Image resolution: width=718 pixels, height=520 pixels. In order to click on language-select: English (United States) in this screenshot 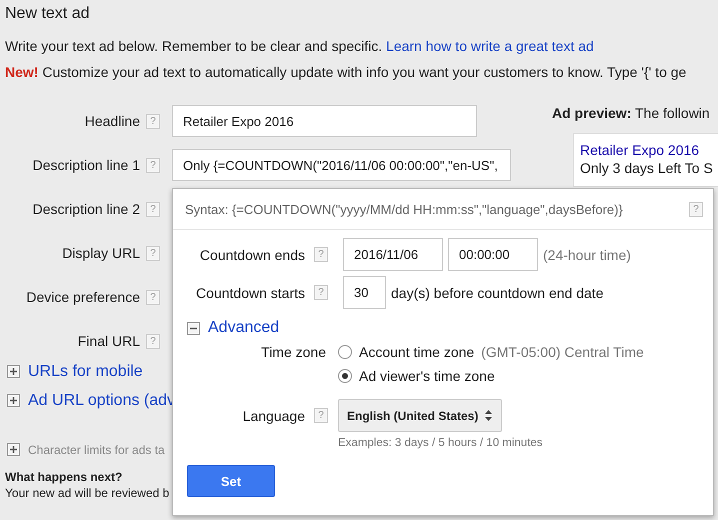, I will do `click(420, 415)`.